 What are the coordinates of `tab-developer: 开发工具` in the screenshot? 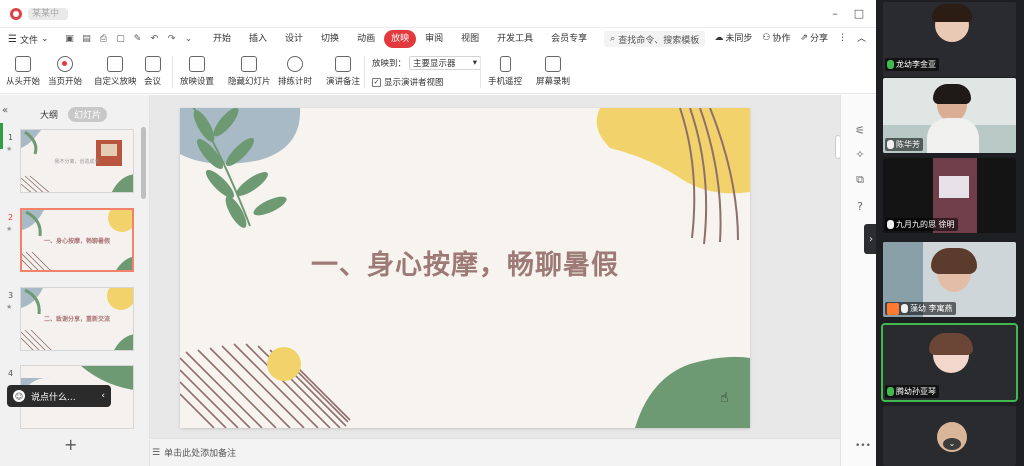 It's located at (515, 39).